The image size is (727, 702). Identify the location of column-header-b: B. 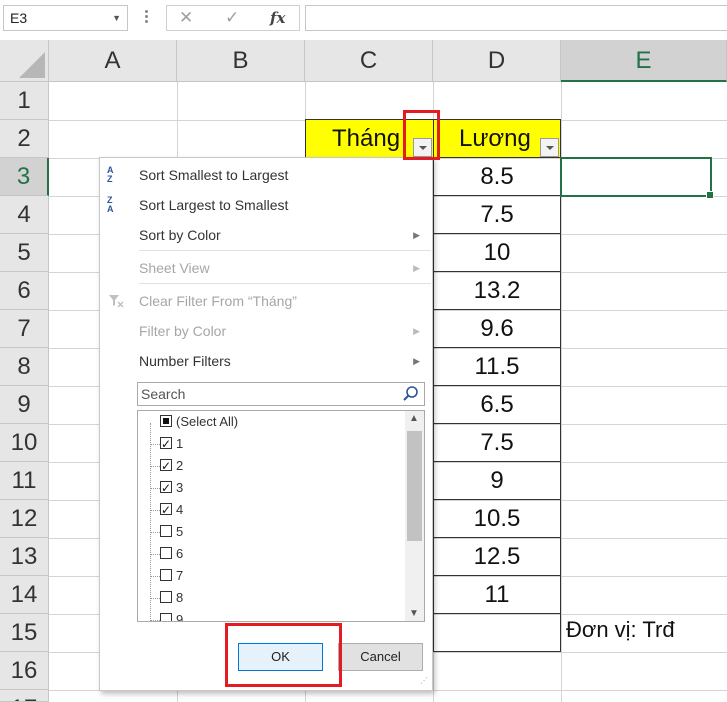
(241, 61).